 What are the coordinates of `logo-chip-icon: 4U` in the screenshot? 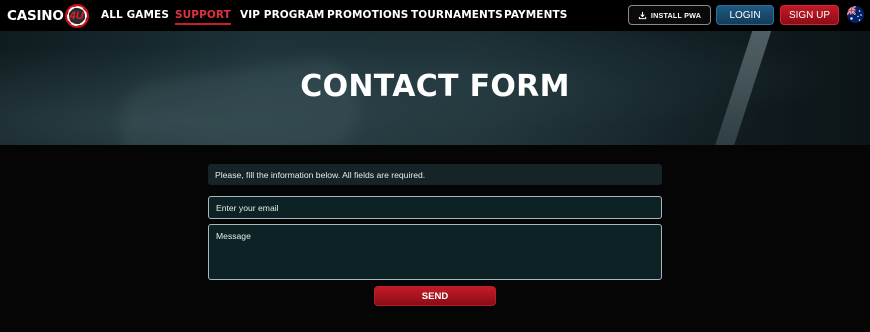 It's located at (76, 15).